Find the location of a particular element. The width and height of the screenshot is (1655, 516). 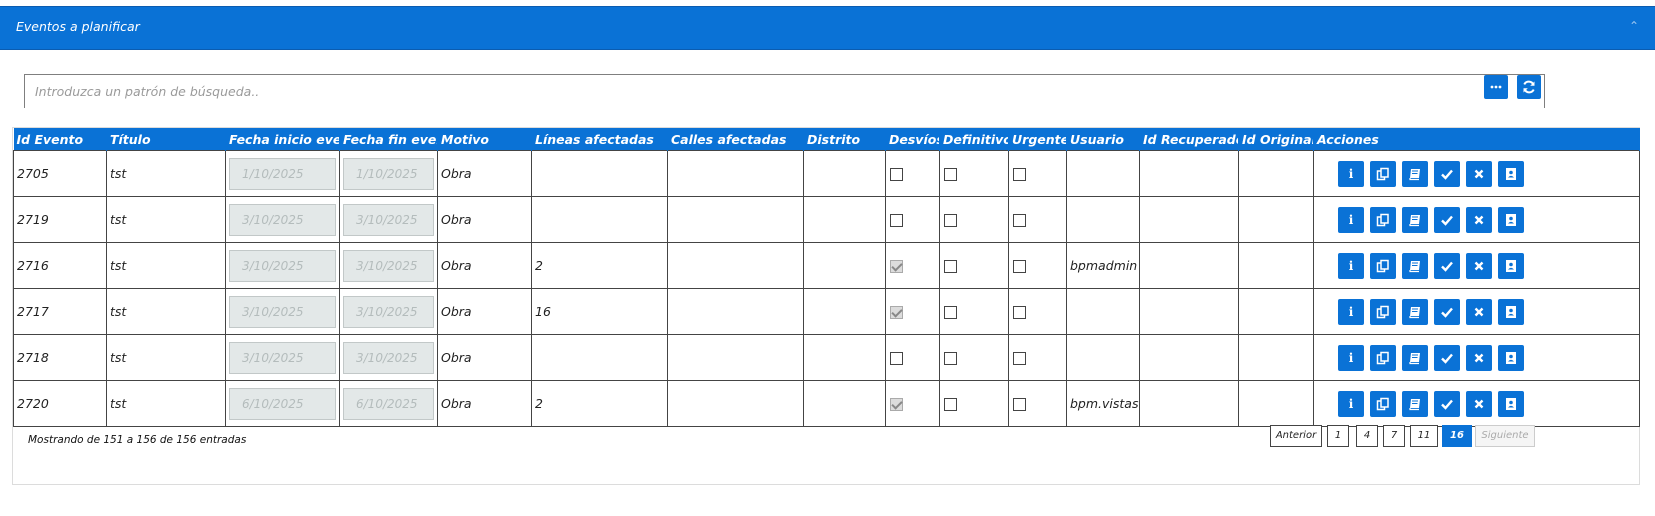

search-input is located at coordinates (784, 91).